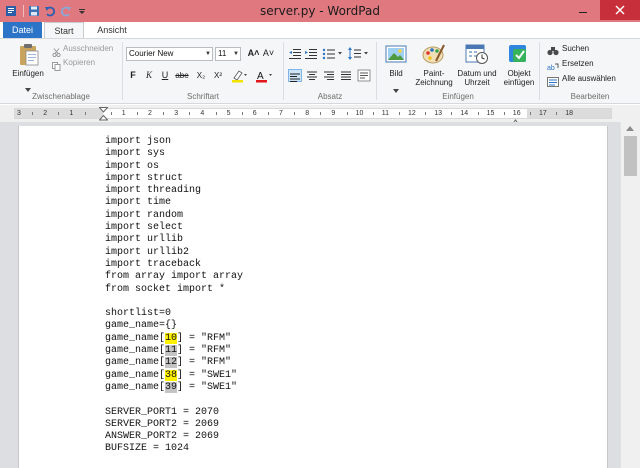 This screenshot has height=468, width=640. What do you see at coordinates (19, 113) in the screenshot?
I see `ruler-label: 3` at bounding box center [19, 113].